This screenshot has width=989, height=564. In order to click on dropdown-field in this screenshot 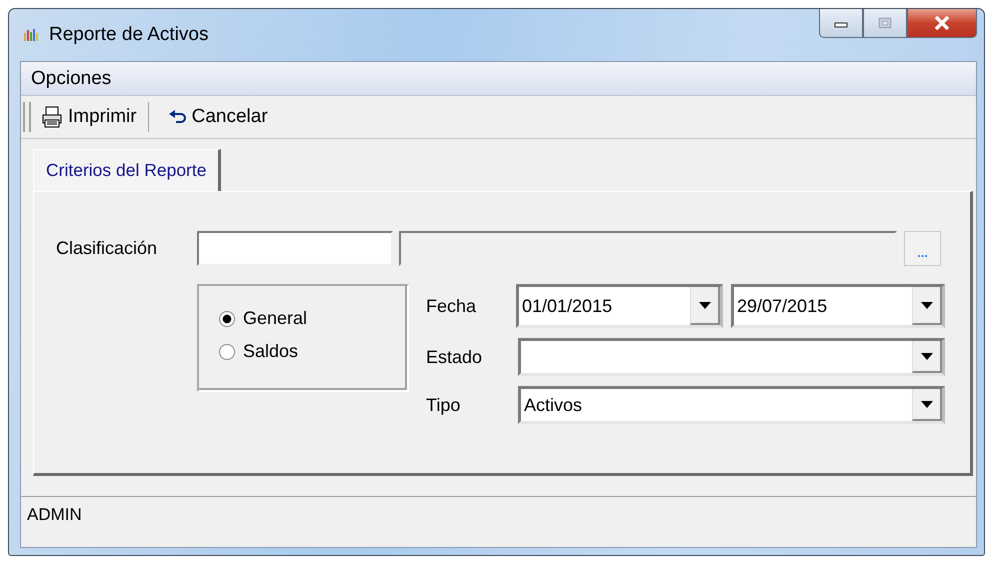, I will do `click(731, 357)`.